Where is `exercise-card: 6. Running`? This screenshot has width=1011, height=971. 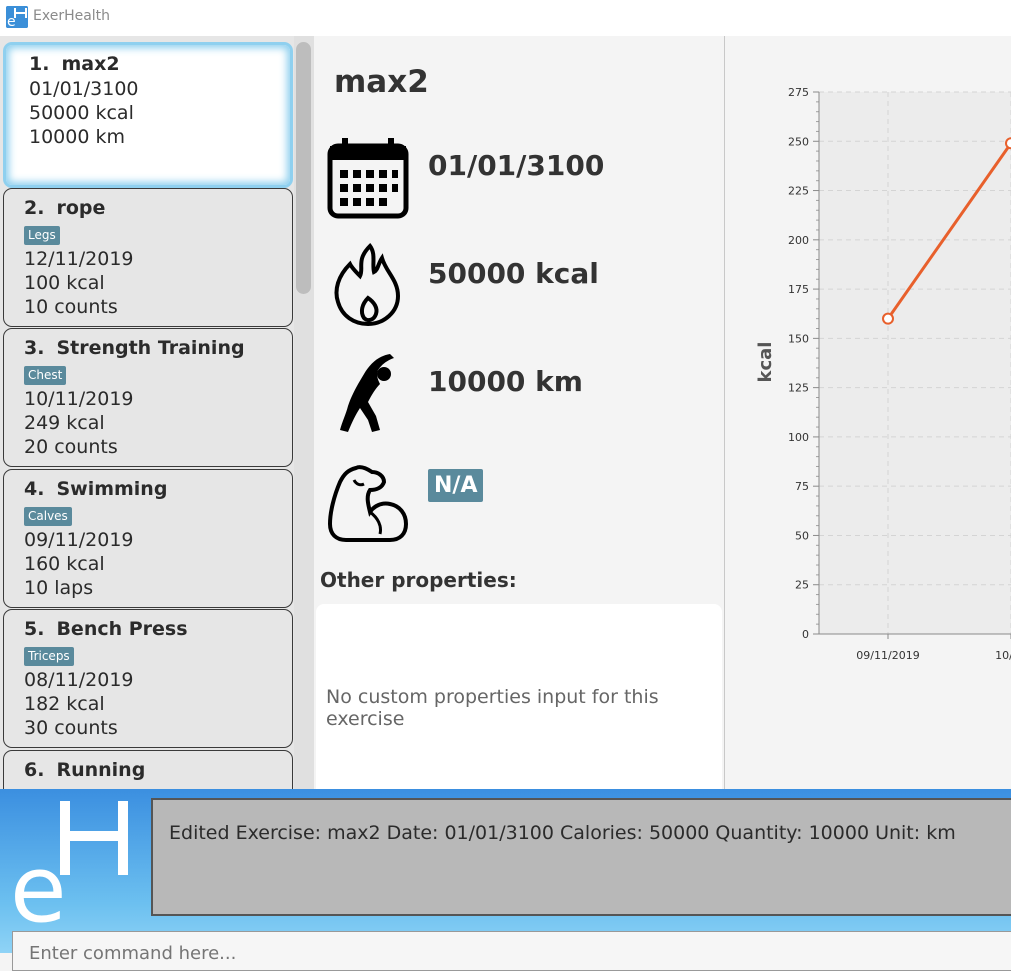 exercise-card: 6. Running is located at coordinates (148, 769).